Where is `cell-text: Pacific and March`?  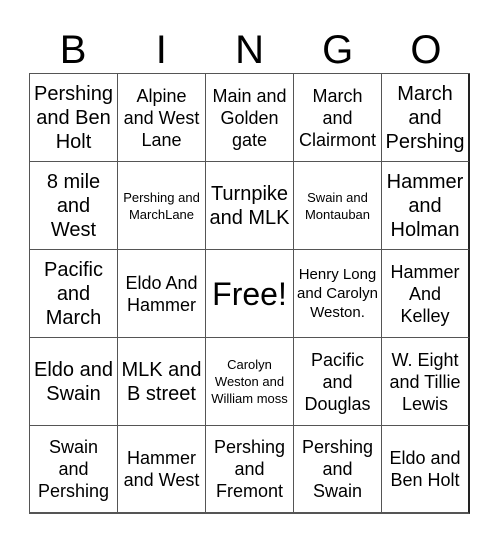
cell-text: Pacific and March is located at coordinates (73, 293).